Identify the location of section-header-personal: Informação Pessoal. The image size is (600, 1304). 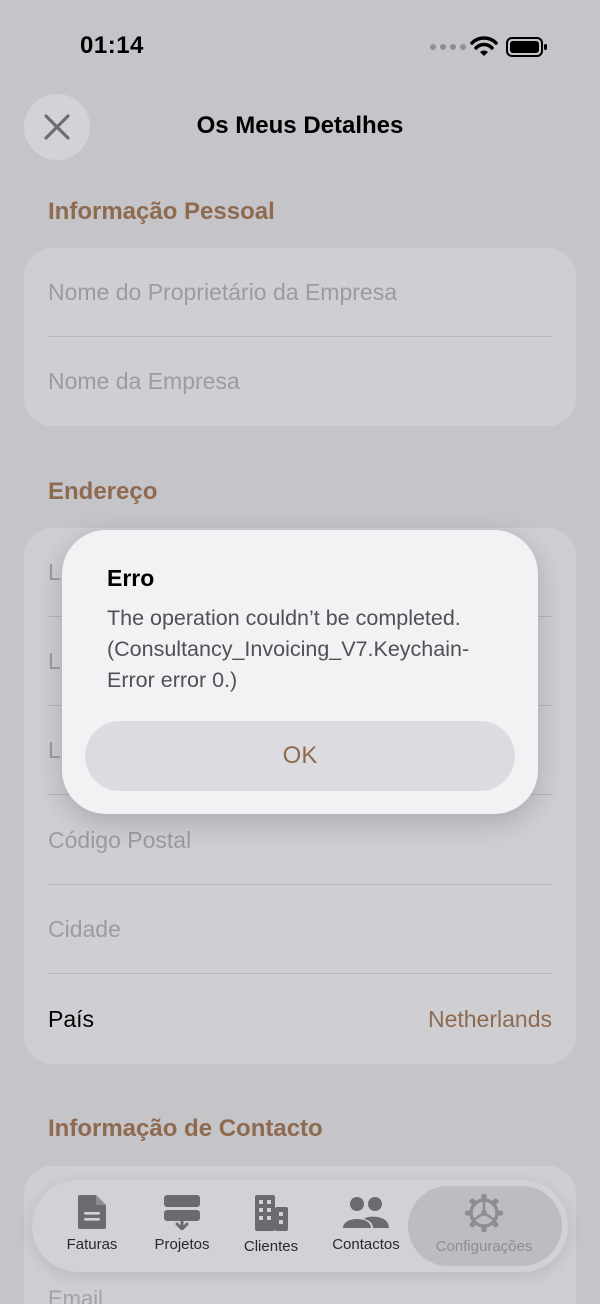
(161, 211).